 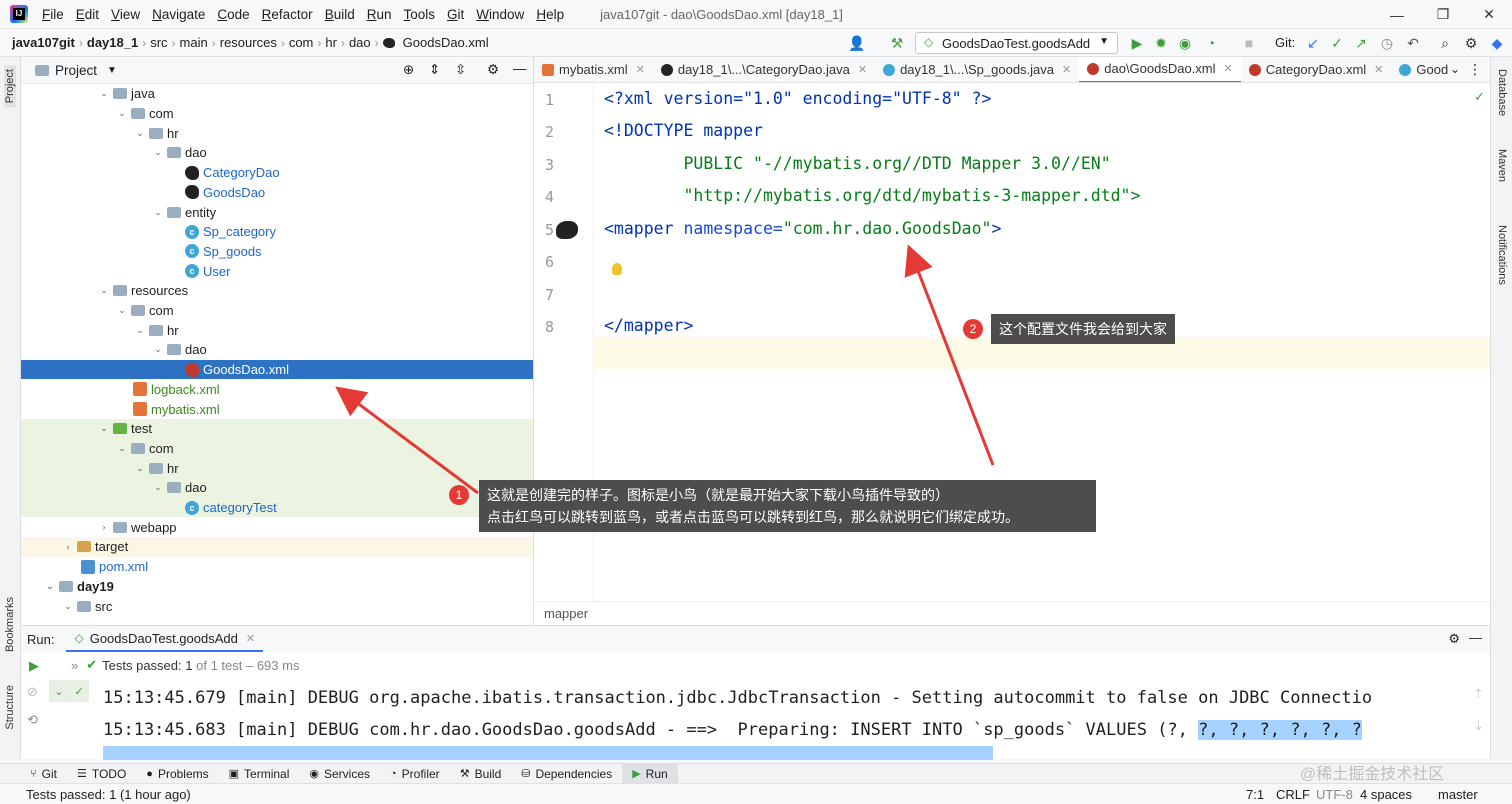 I want to click on scroll-down-icon: ⇣, so click(x=1478, y=726).